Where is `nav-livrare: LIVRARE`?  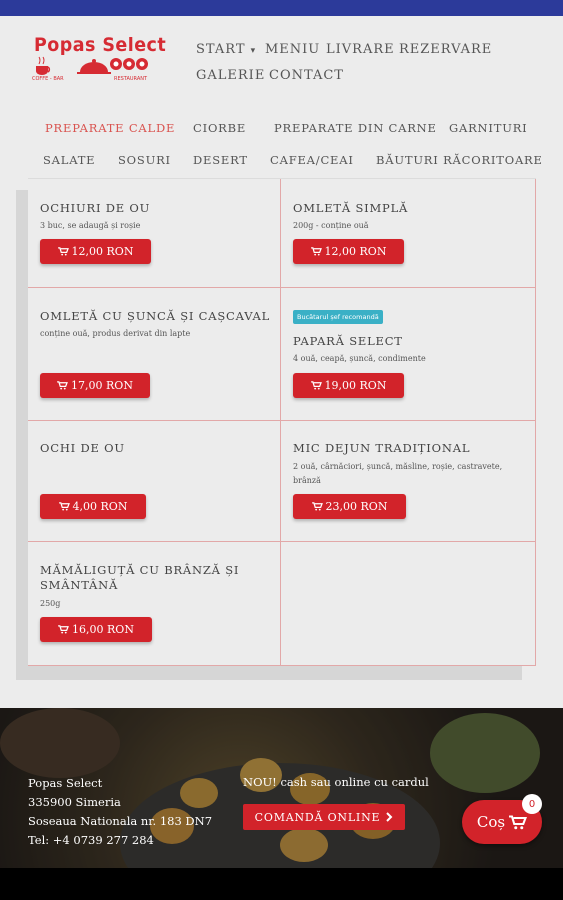 nav-livrare: LIVRARE is located at coordinates (360, 49).